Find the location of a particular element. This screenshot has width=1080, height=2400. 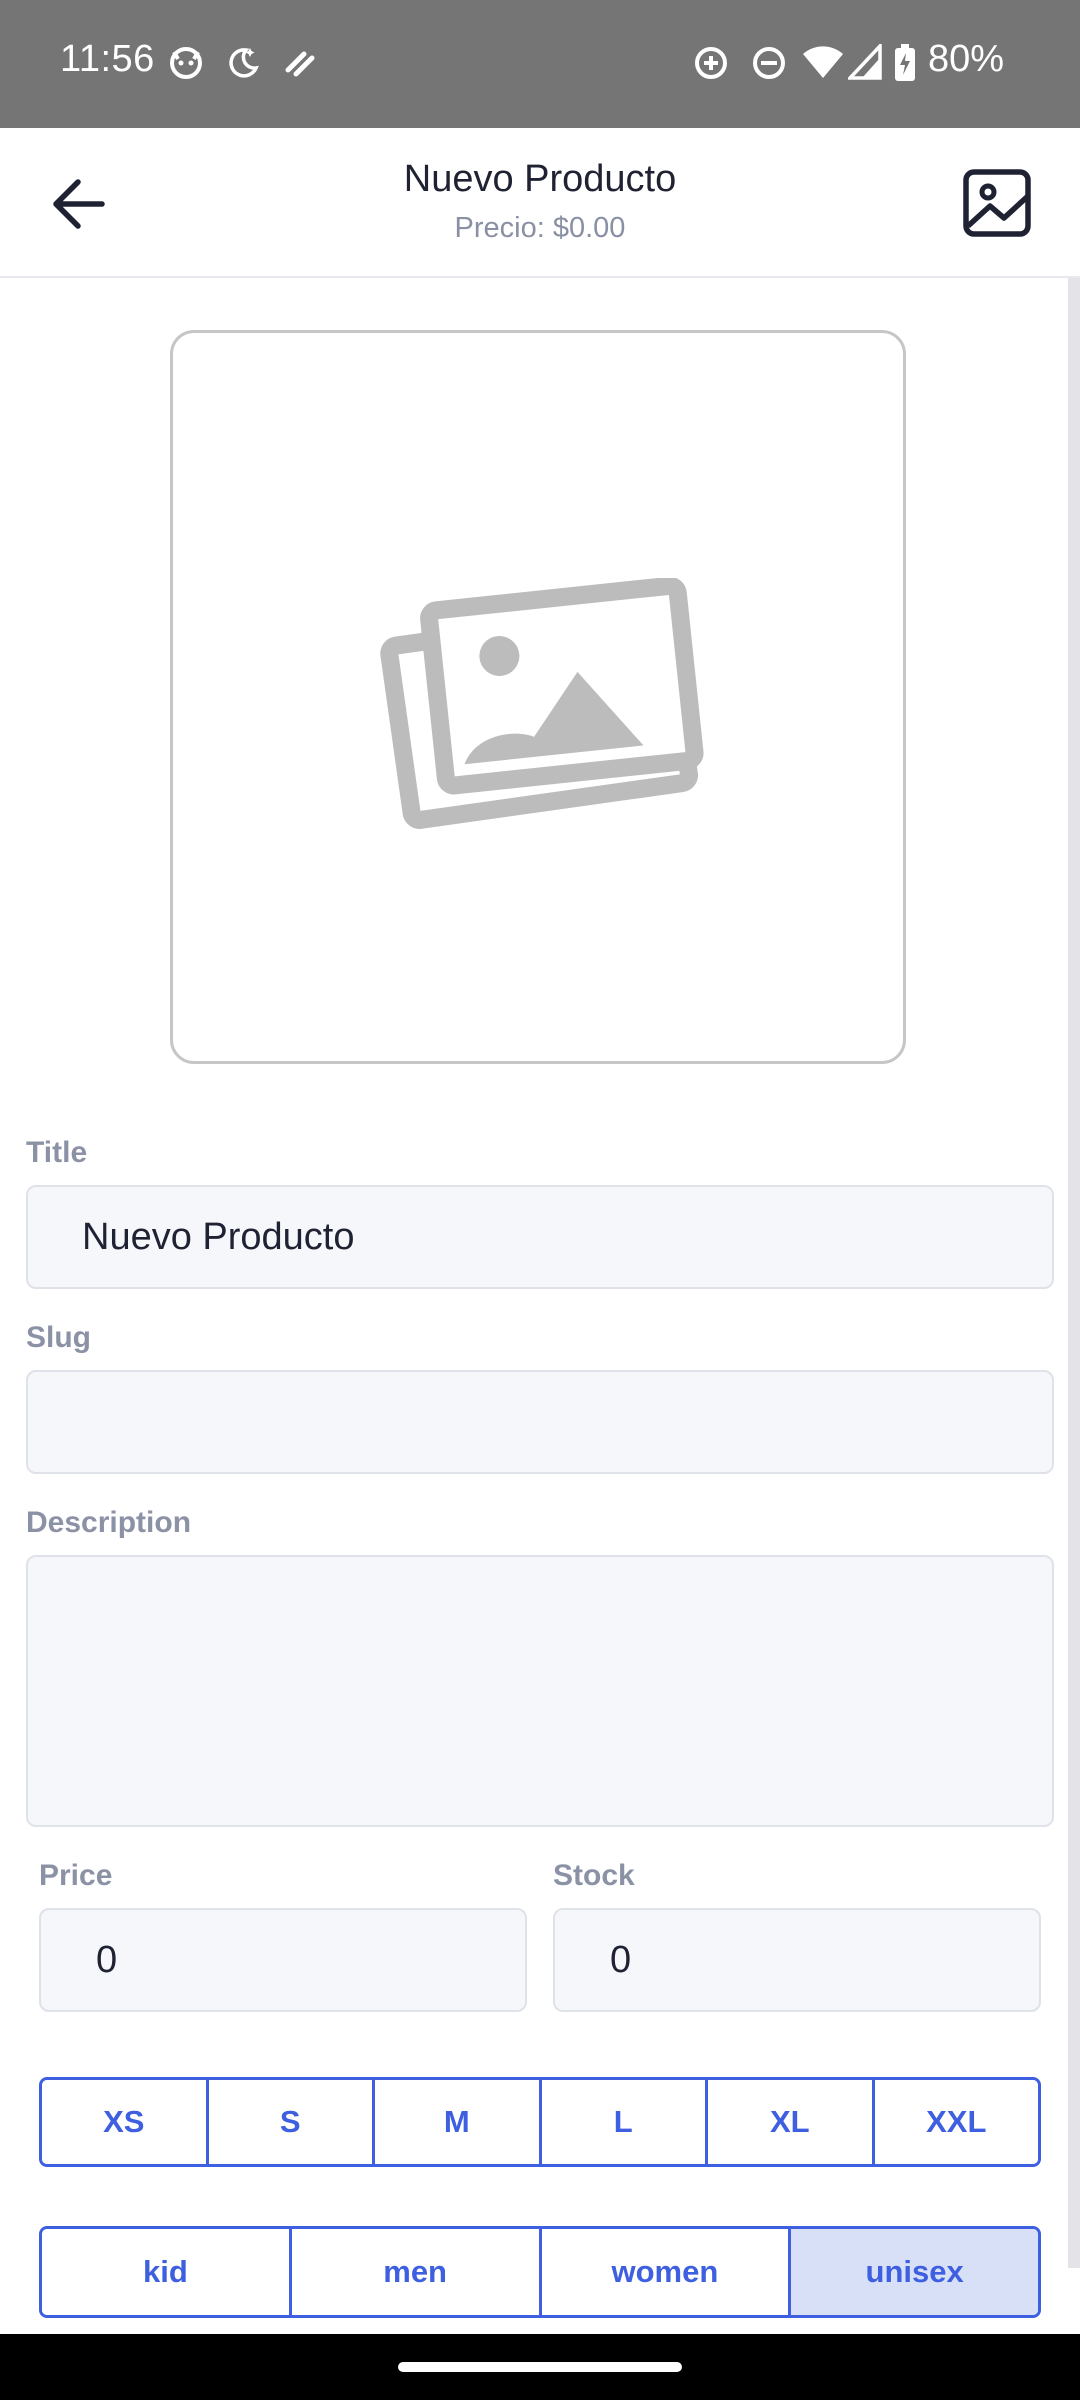

moon-stars-icon is located at coordinates (242, 64).